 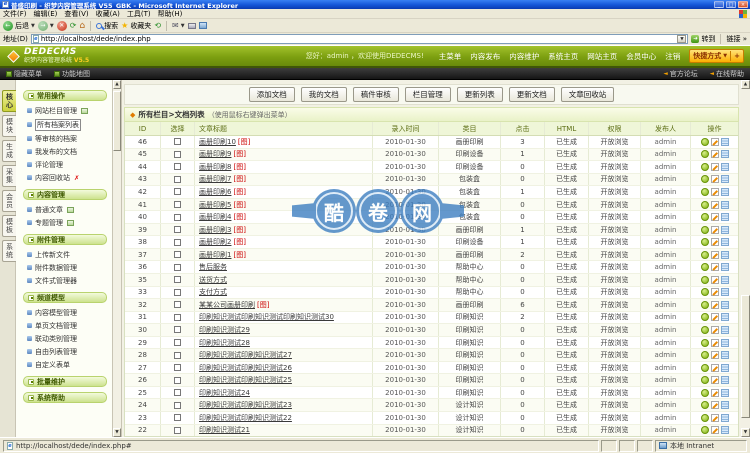 I want to click on column-header-HTML: HTML, so click(x=567, y=128).